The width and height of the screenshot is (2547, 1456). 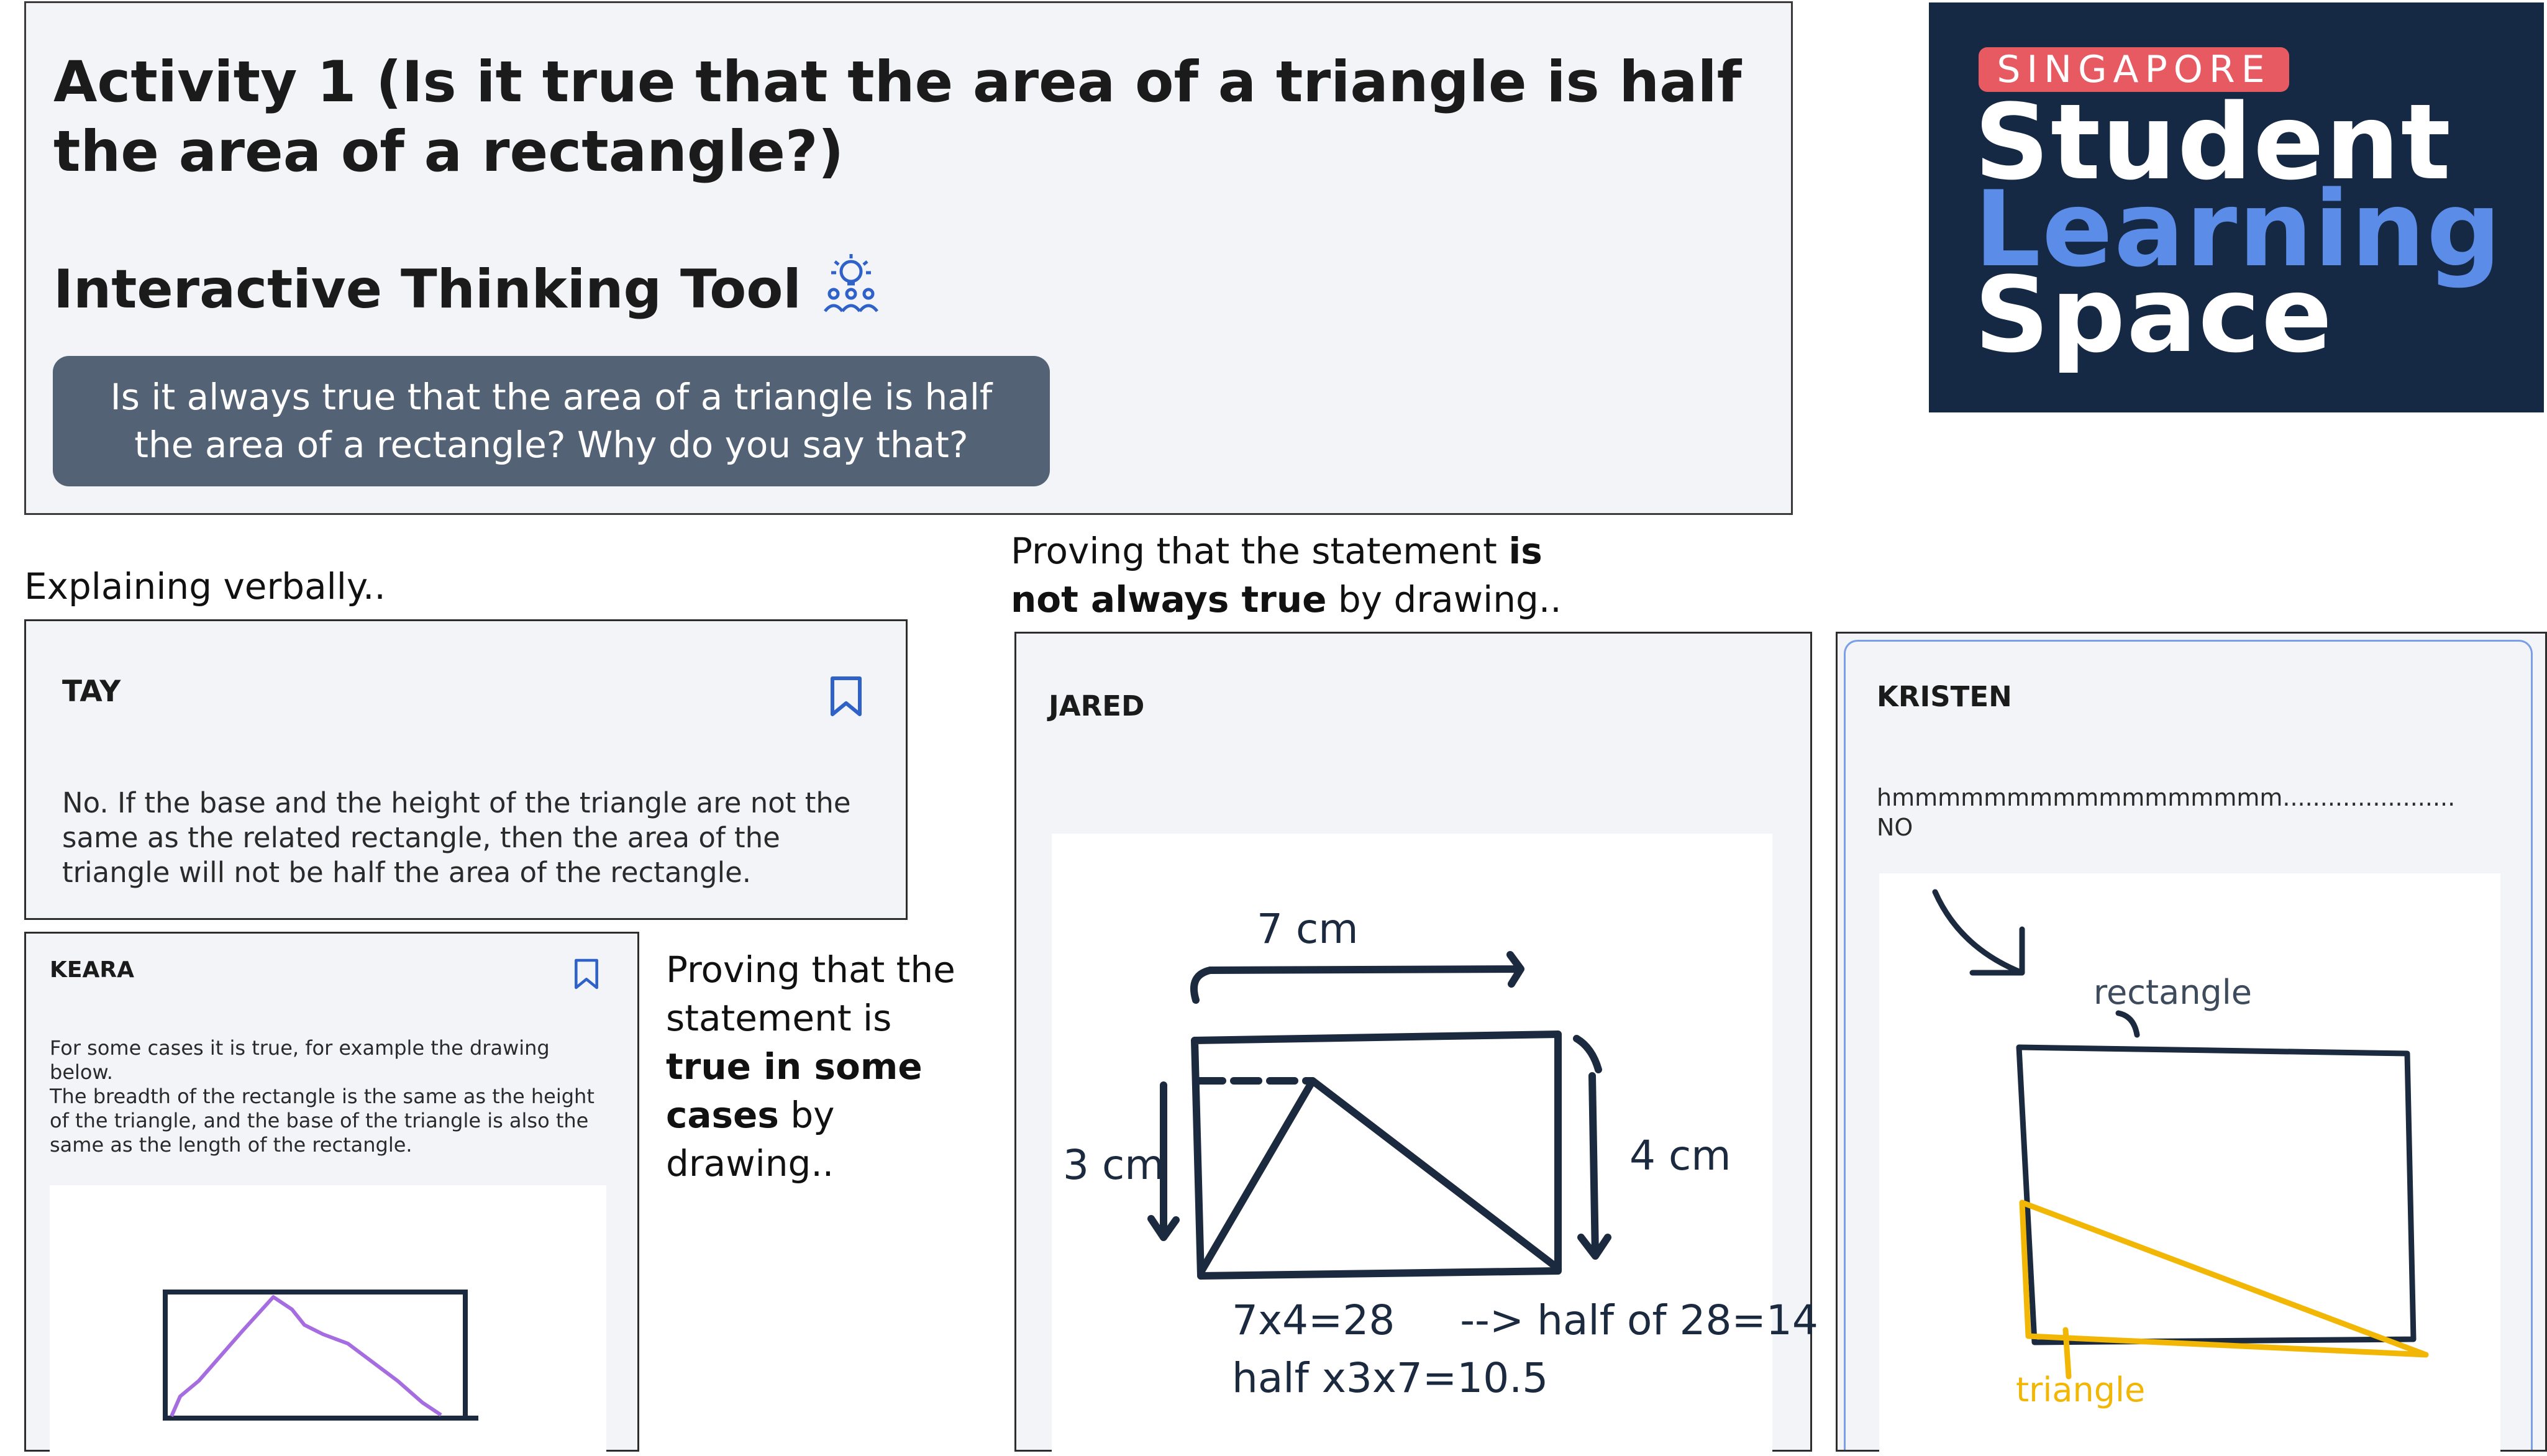 I want to click on card-author-name: JARED, so click(x=1097, y=706).